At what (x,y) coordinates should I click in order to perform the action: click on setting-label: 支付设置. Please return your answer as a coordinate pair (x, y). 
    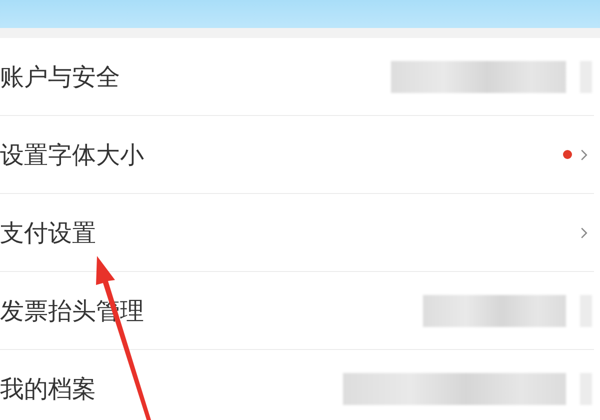
    Looking at the image, I should click on (48, 233).